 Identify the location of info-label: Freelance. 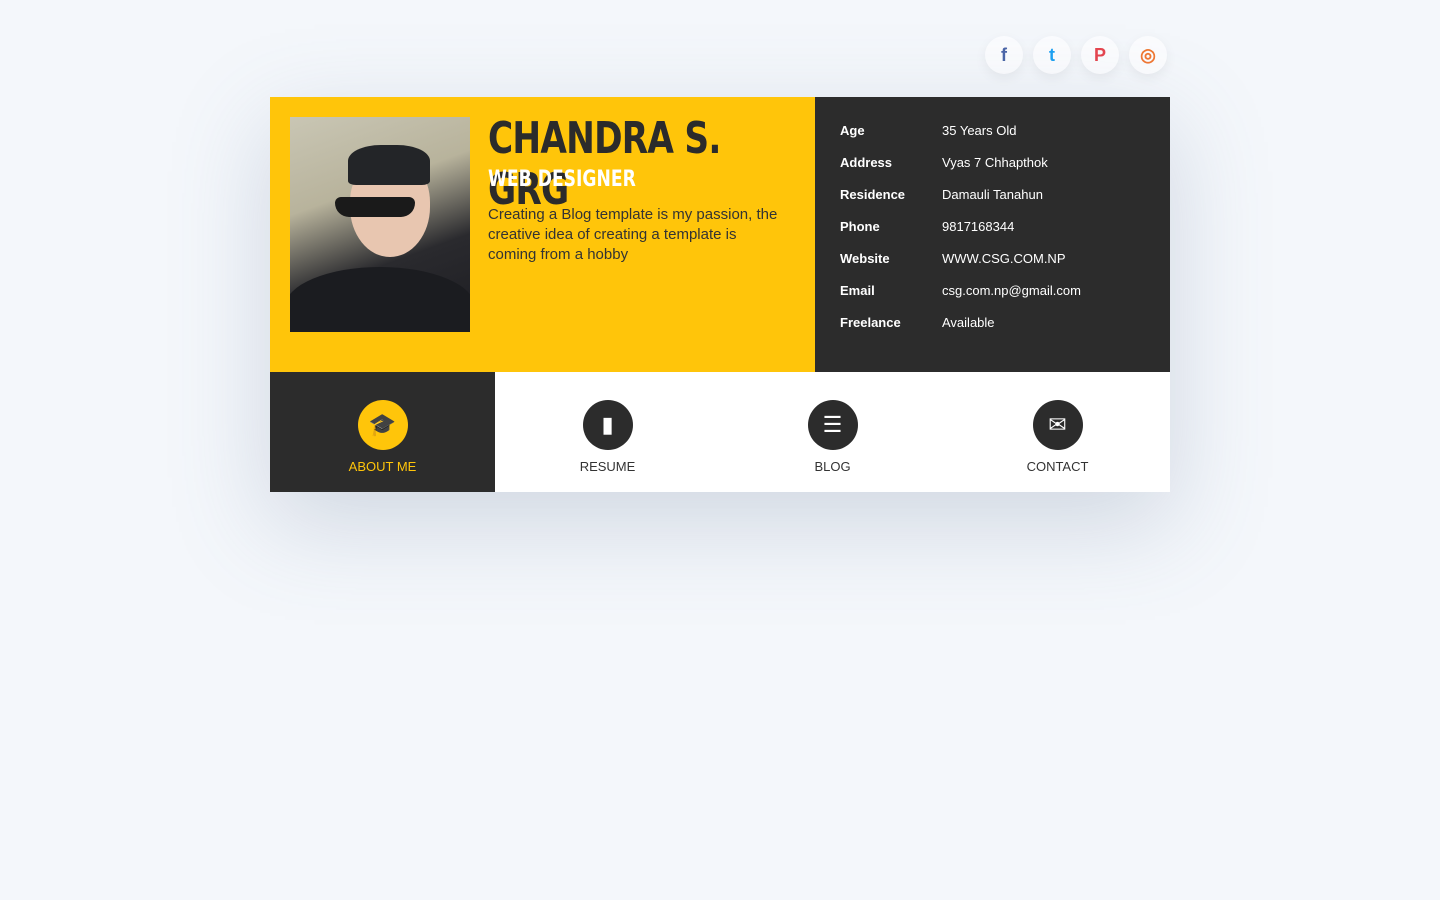
(870, 322).